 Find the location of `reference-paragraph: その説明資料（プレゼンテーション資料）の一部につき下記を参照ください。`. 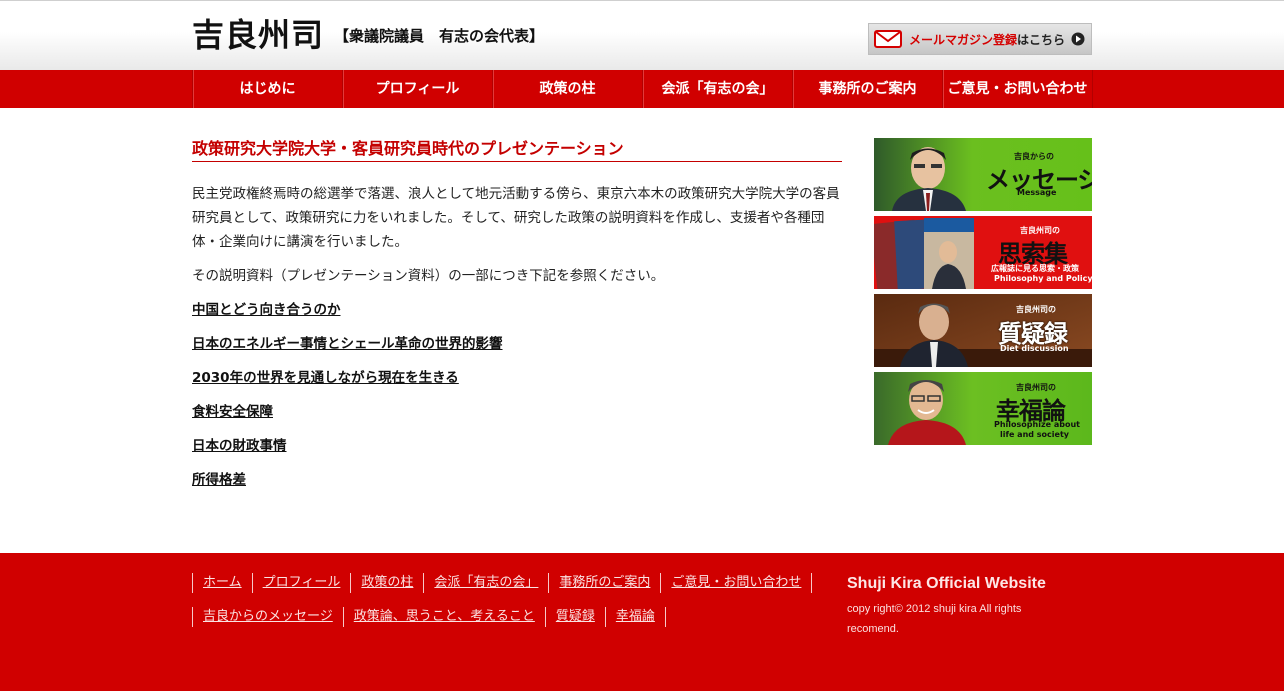

reference-paragraph: その説明資料（プレゼンテーション資料）の一部につき下記を参照ください。 is located at coordinates (428, 276).